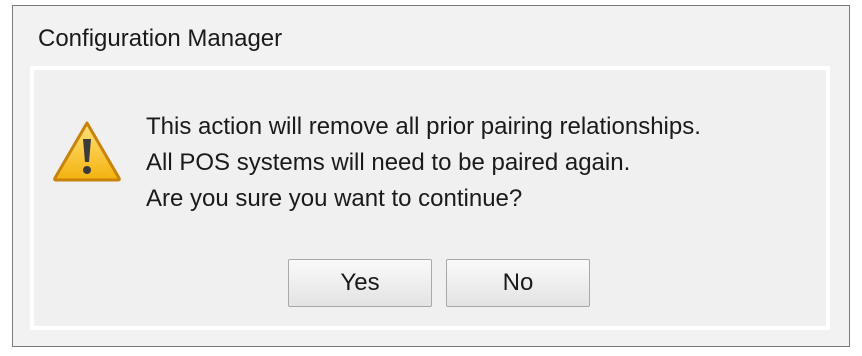  I want to click on message-line: Are you sure you want to continue?, so click(334, 198).